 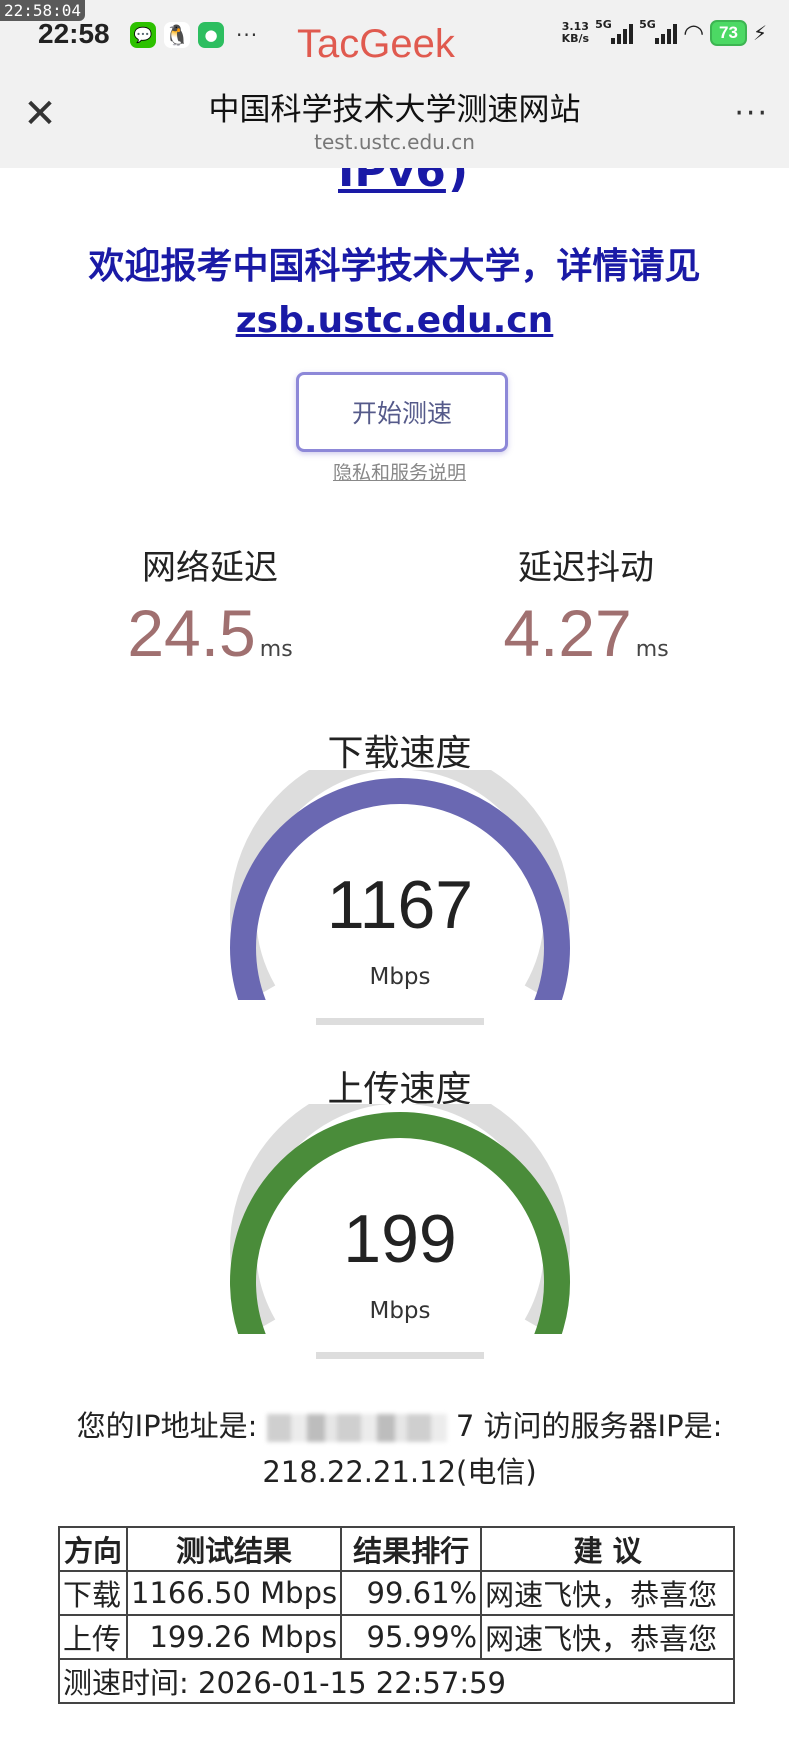 I want to click on wifi-icon: ◠, so click(x=694, y=33).